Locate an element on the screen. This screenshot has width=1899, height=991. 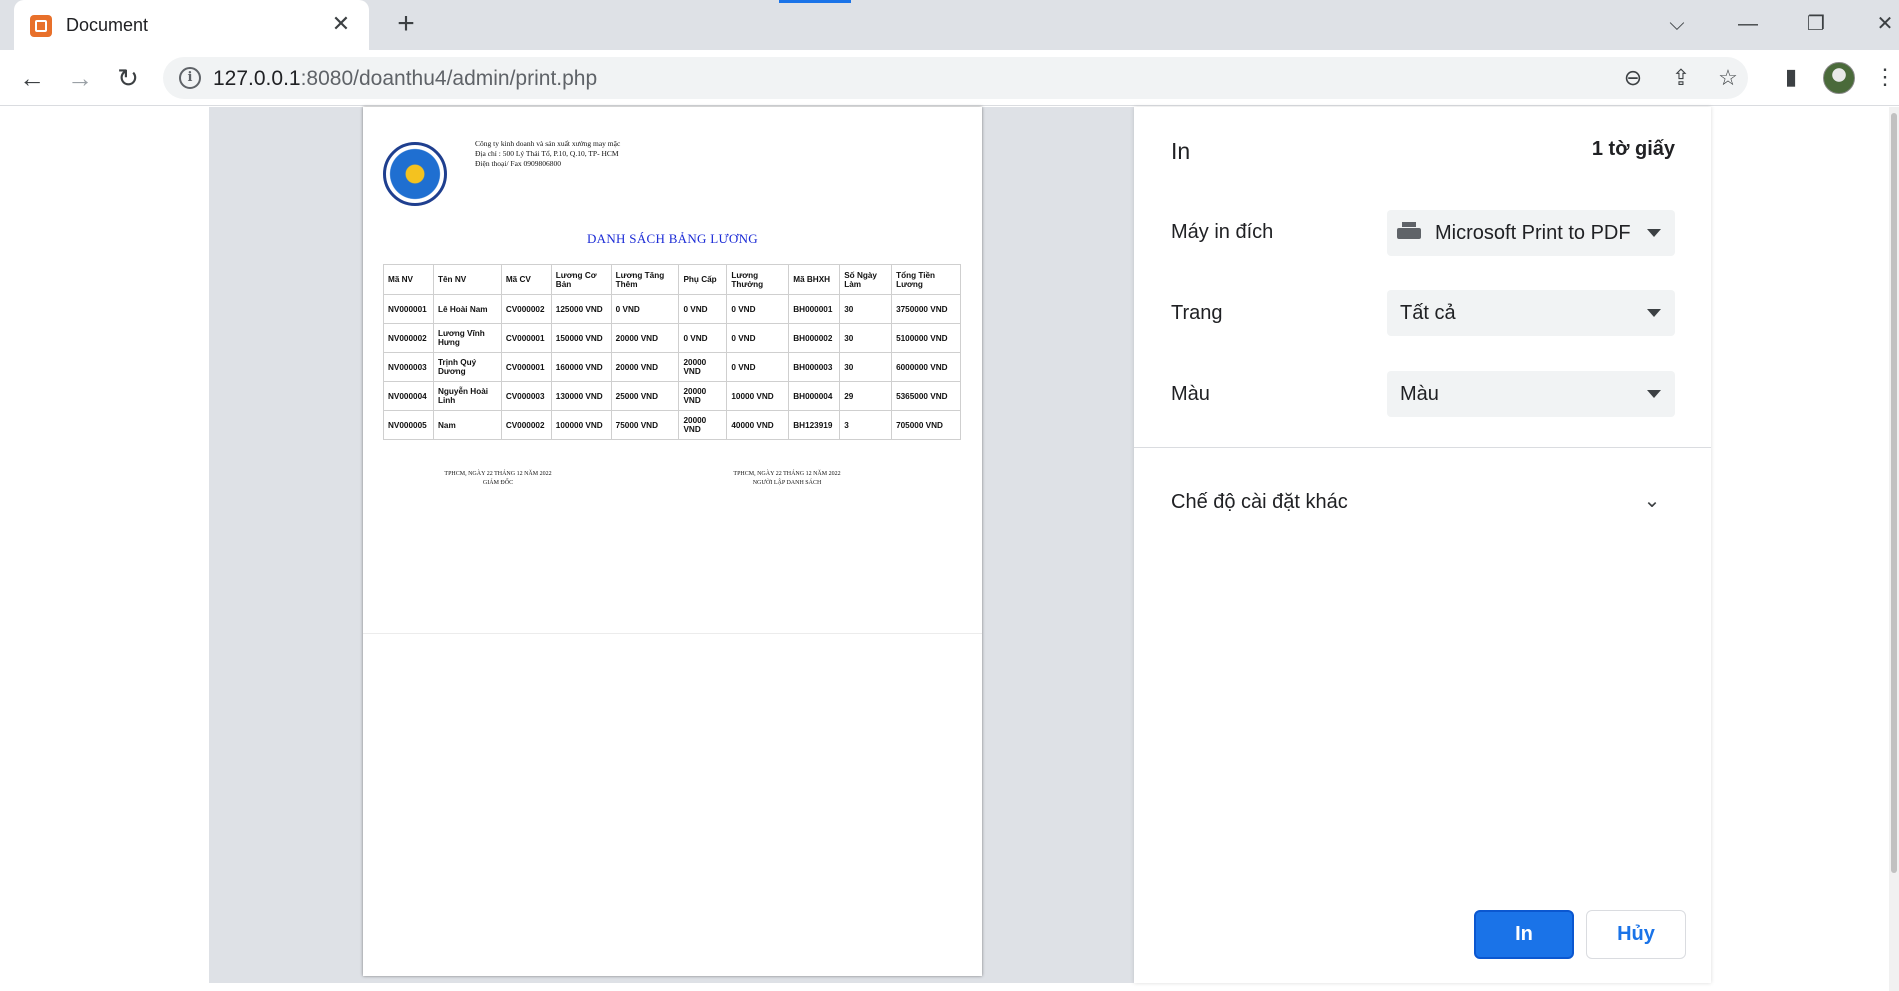
browser-tab: Document ✕ is located at coordinates (191, 25).